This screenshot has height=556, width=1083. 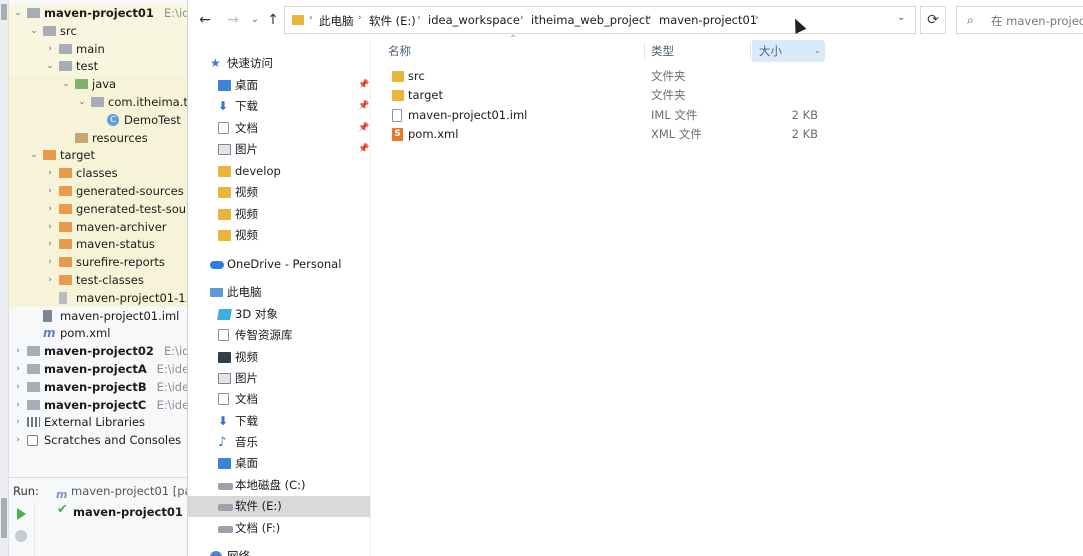 I want to click on nav-item: 网络, so click(x=279, y=551).